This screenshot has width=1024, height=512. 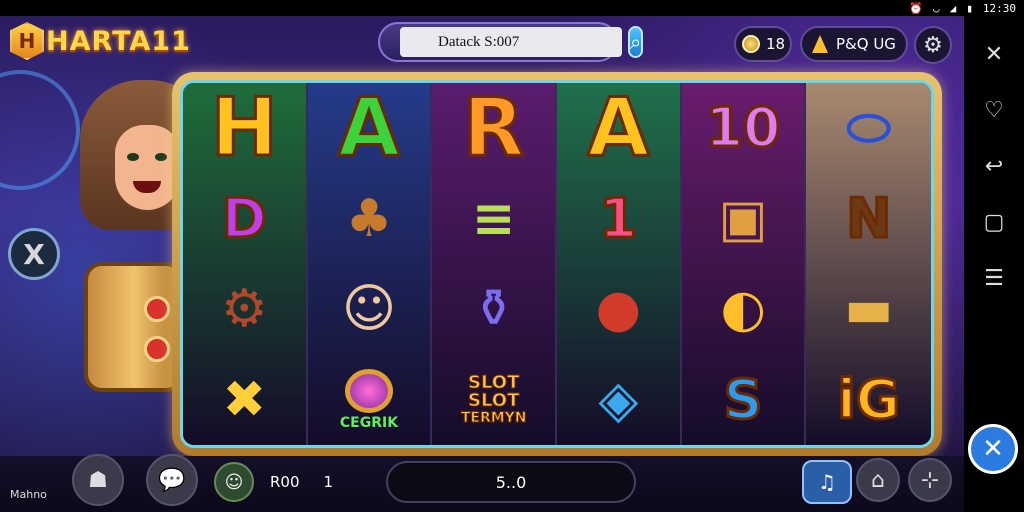 I want to click on scroll-icon: ≡, so click(x=493, y=218).